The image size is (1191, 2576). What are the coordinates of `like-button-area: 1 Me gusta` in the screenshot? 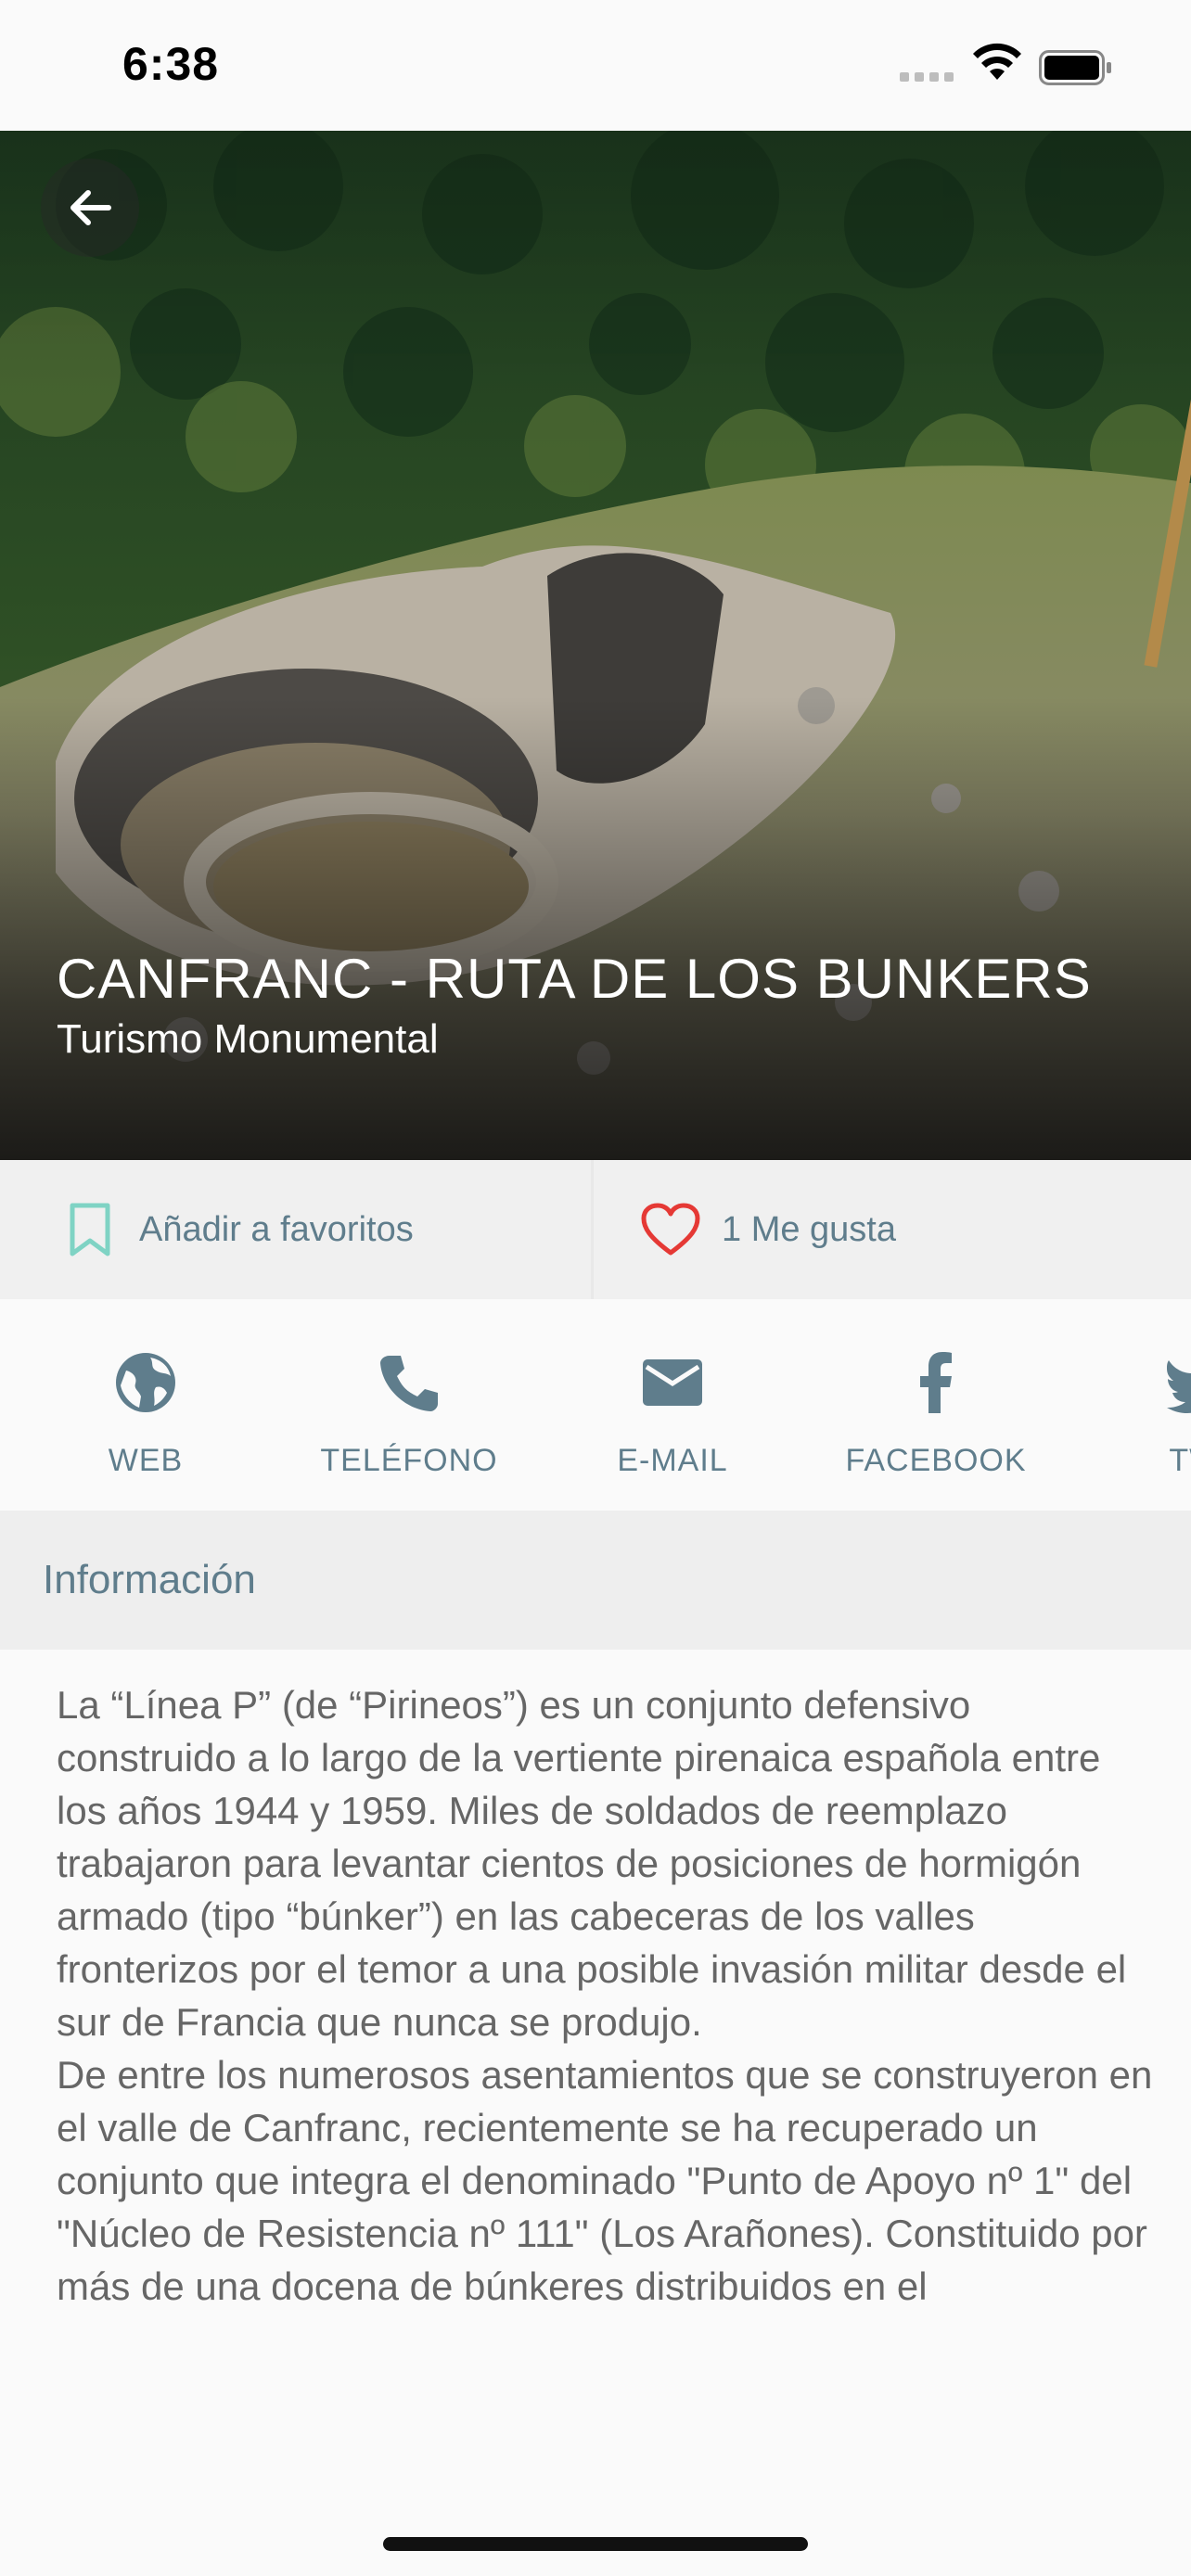 It's located at (768, 1230).